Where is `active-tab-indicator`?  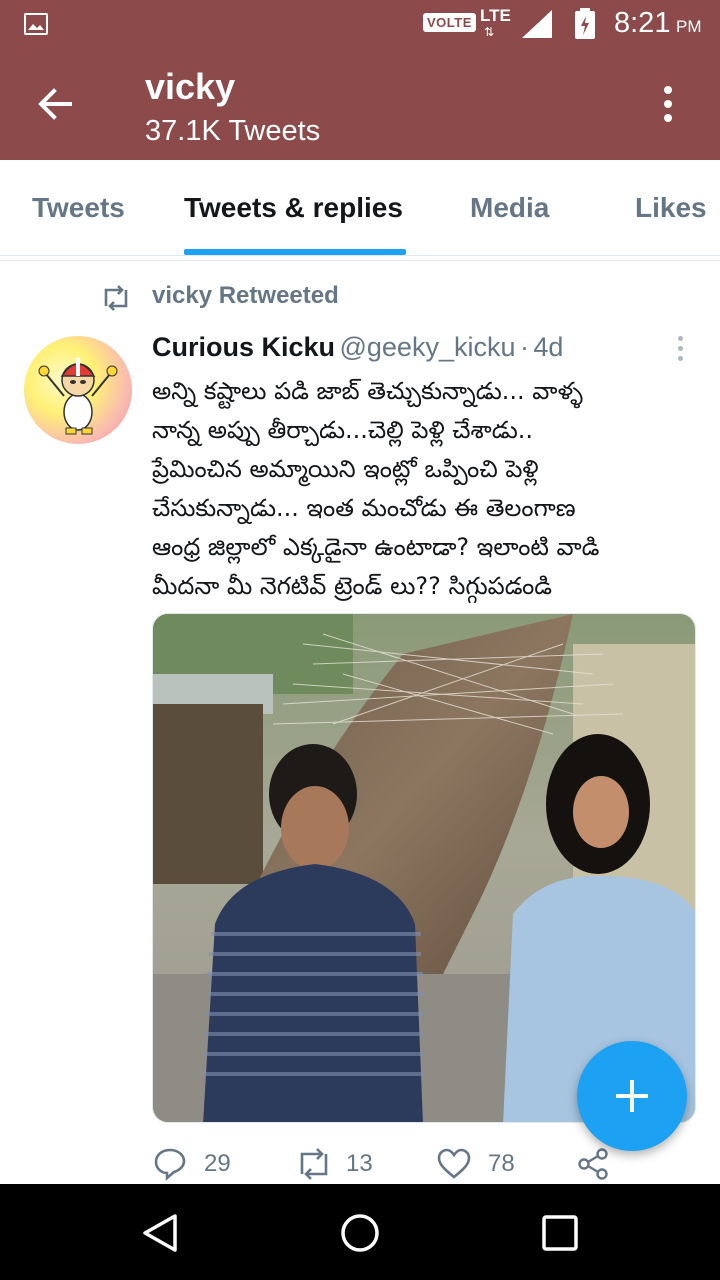
active-tab-indicator is located at coordinates (295, 252).